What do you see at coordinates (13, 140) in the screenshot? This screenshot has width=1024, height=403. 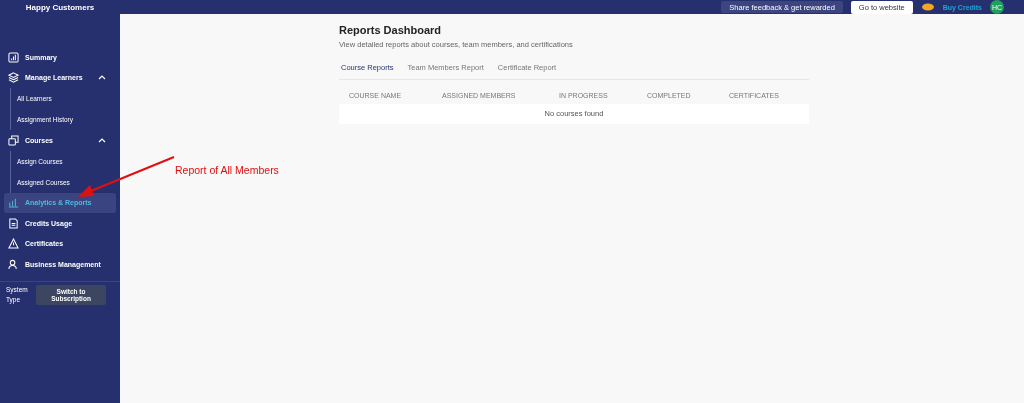 I see `copy-icon` at bounding box center [13, 140].